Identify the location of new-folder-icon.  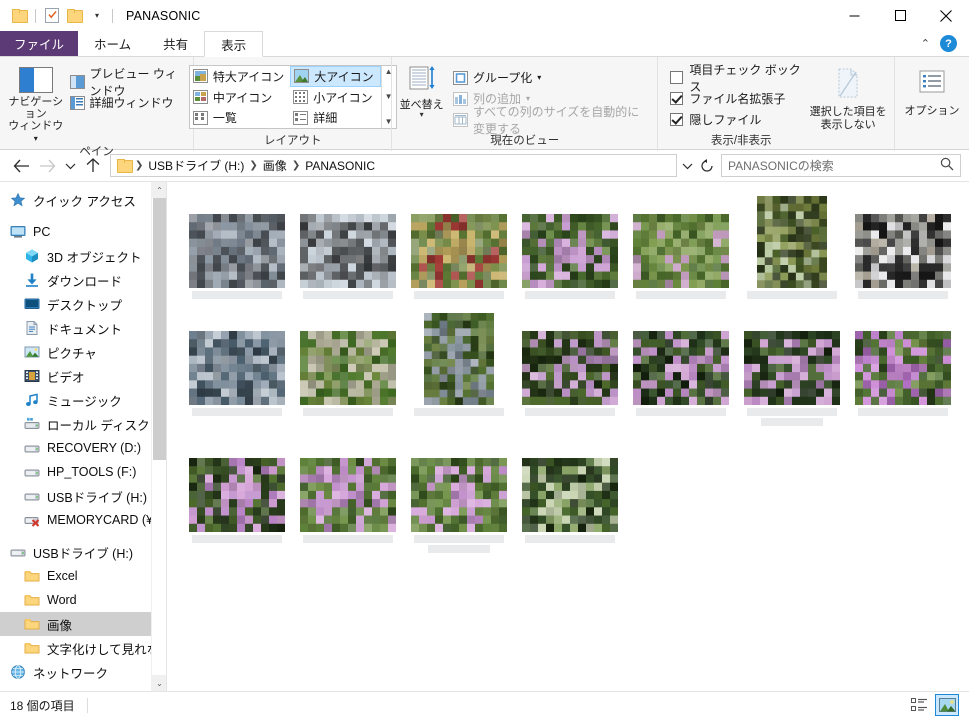
(74, 16).